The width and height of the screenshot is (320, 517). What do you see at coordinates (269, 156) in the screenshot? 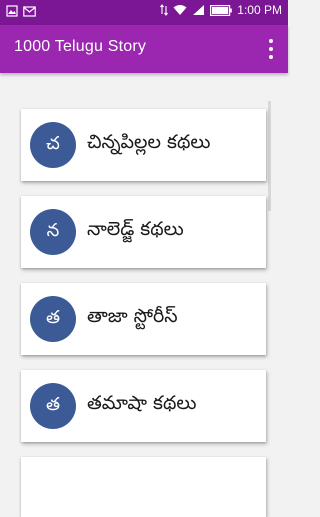
I see `scrollbar-thumb` at bounding box center [269, 156].